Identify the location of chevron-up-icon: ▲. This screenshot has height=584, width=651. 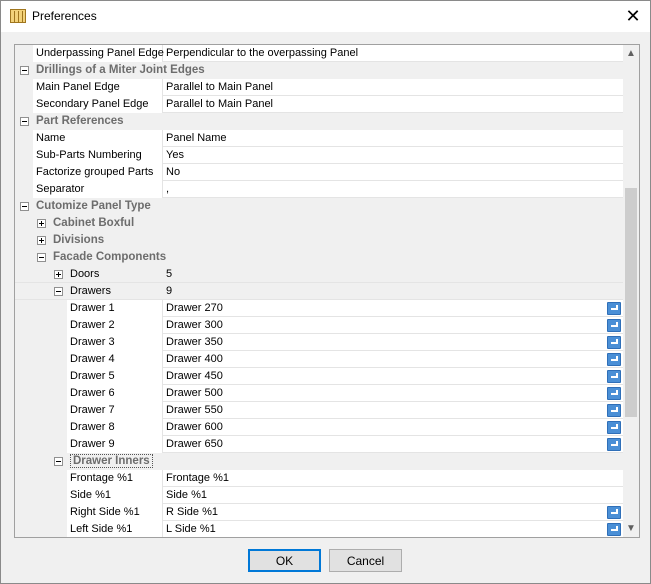
(631, 53).